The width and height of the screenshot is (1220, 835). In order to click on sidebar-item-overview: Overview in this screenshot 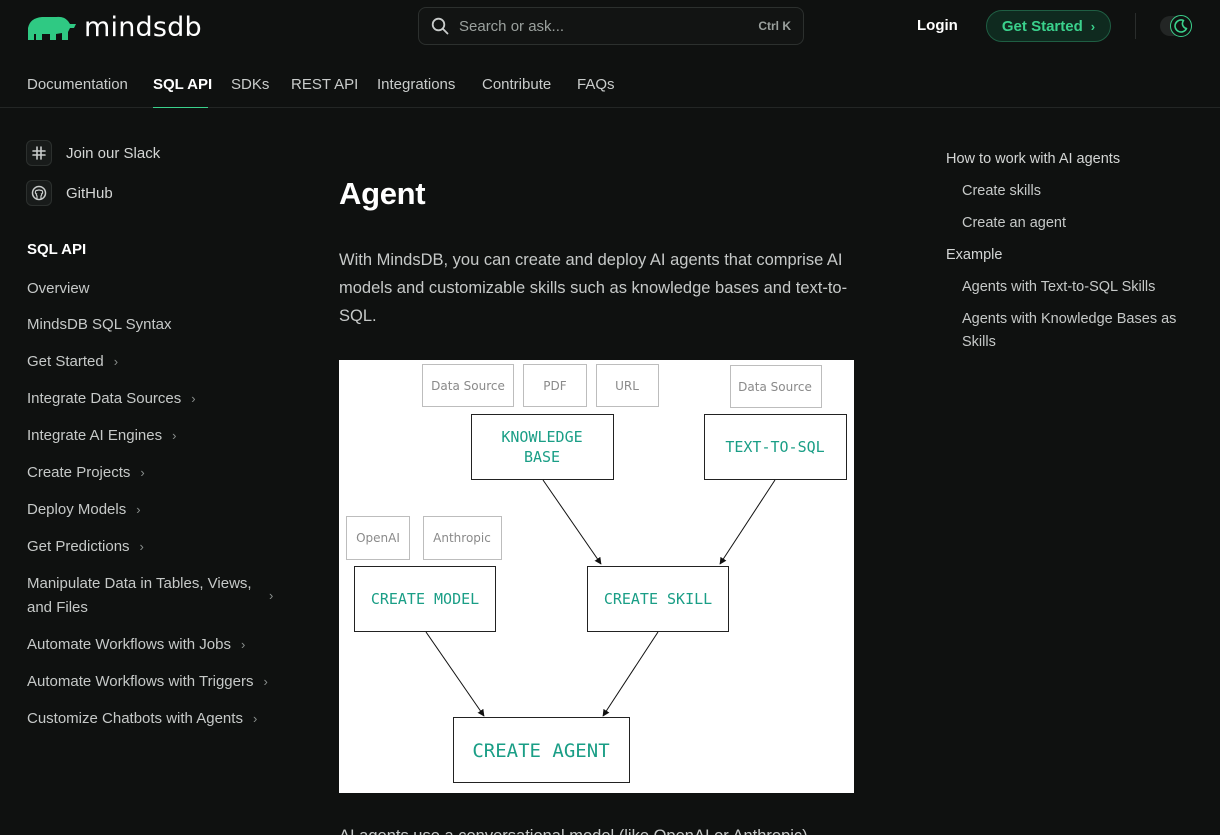, I will do `click(58, 289)`.